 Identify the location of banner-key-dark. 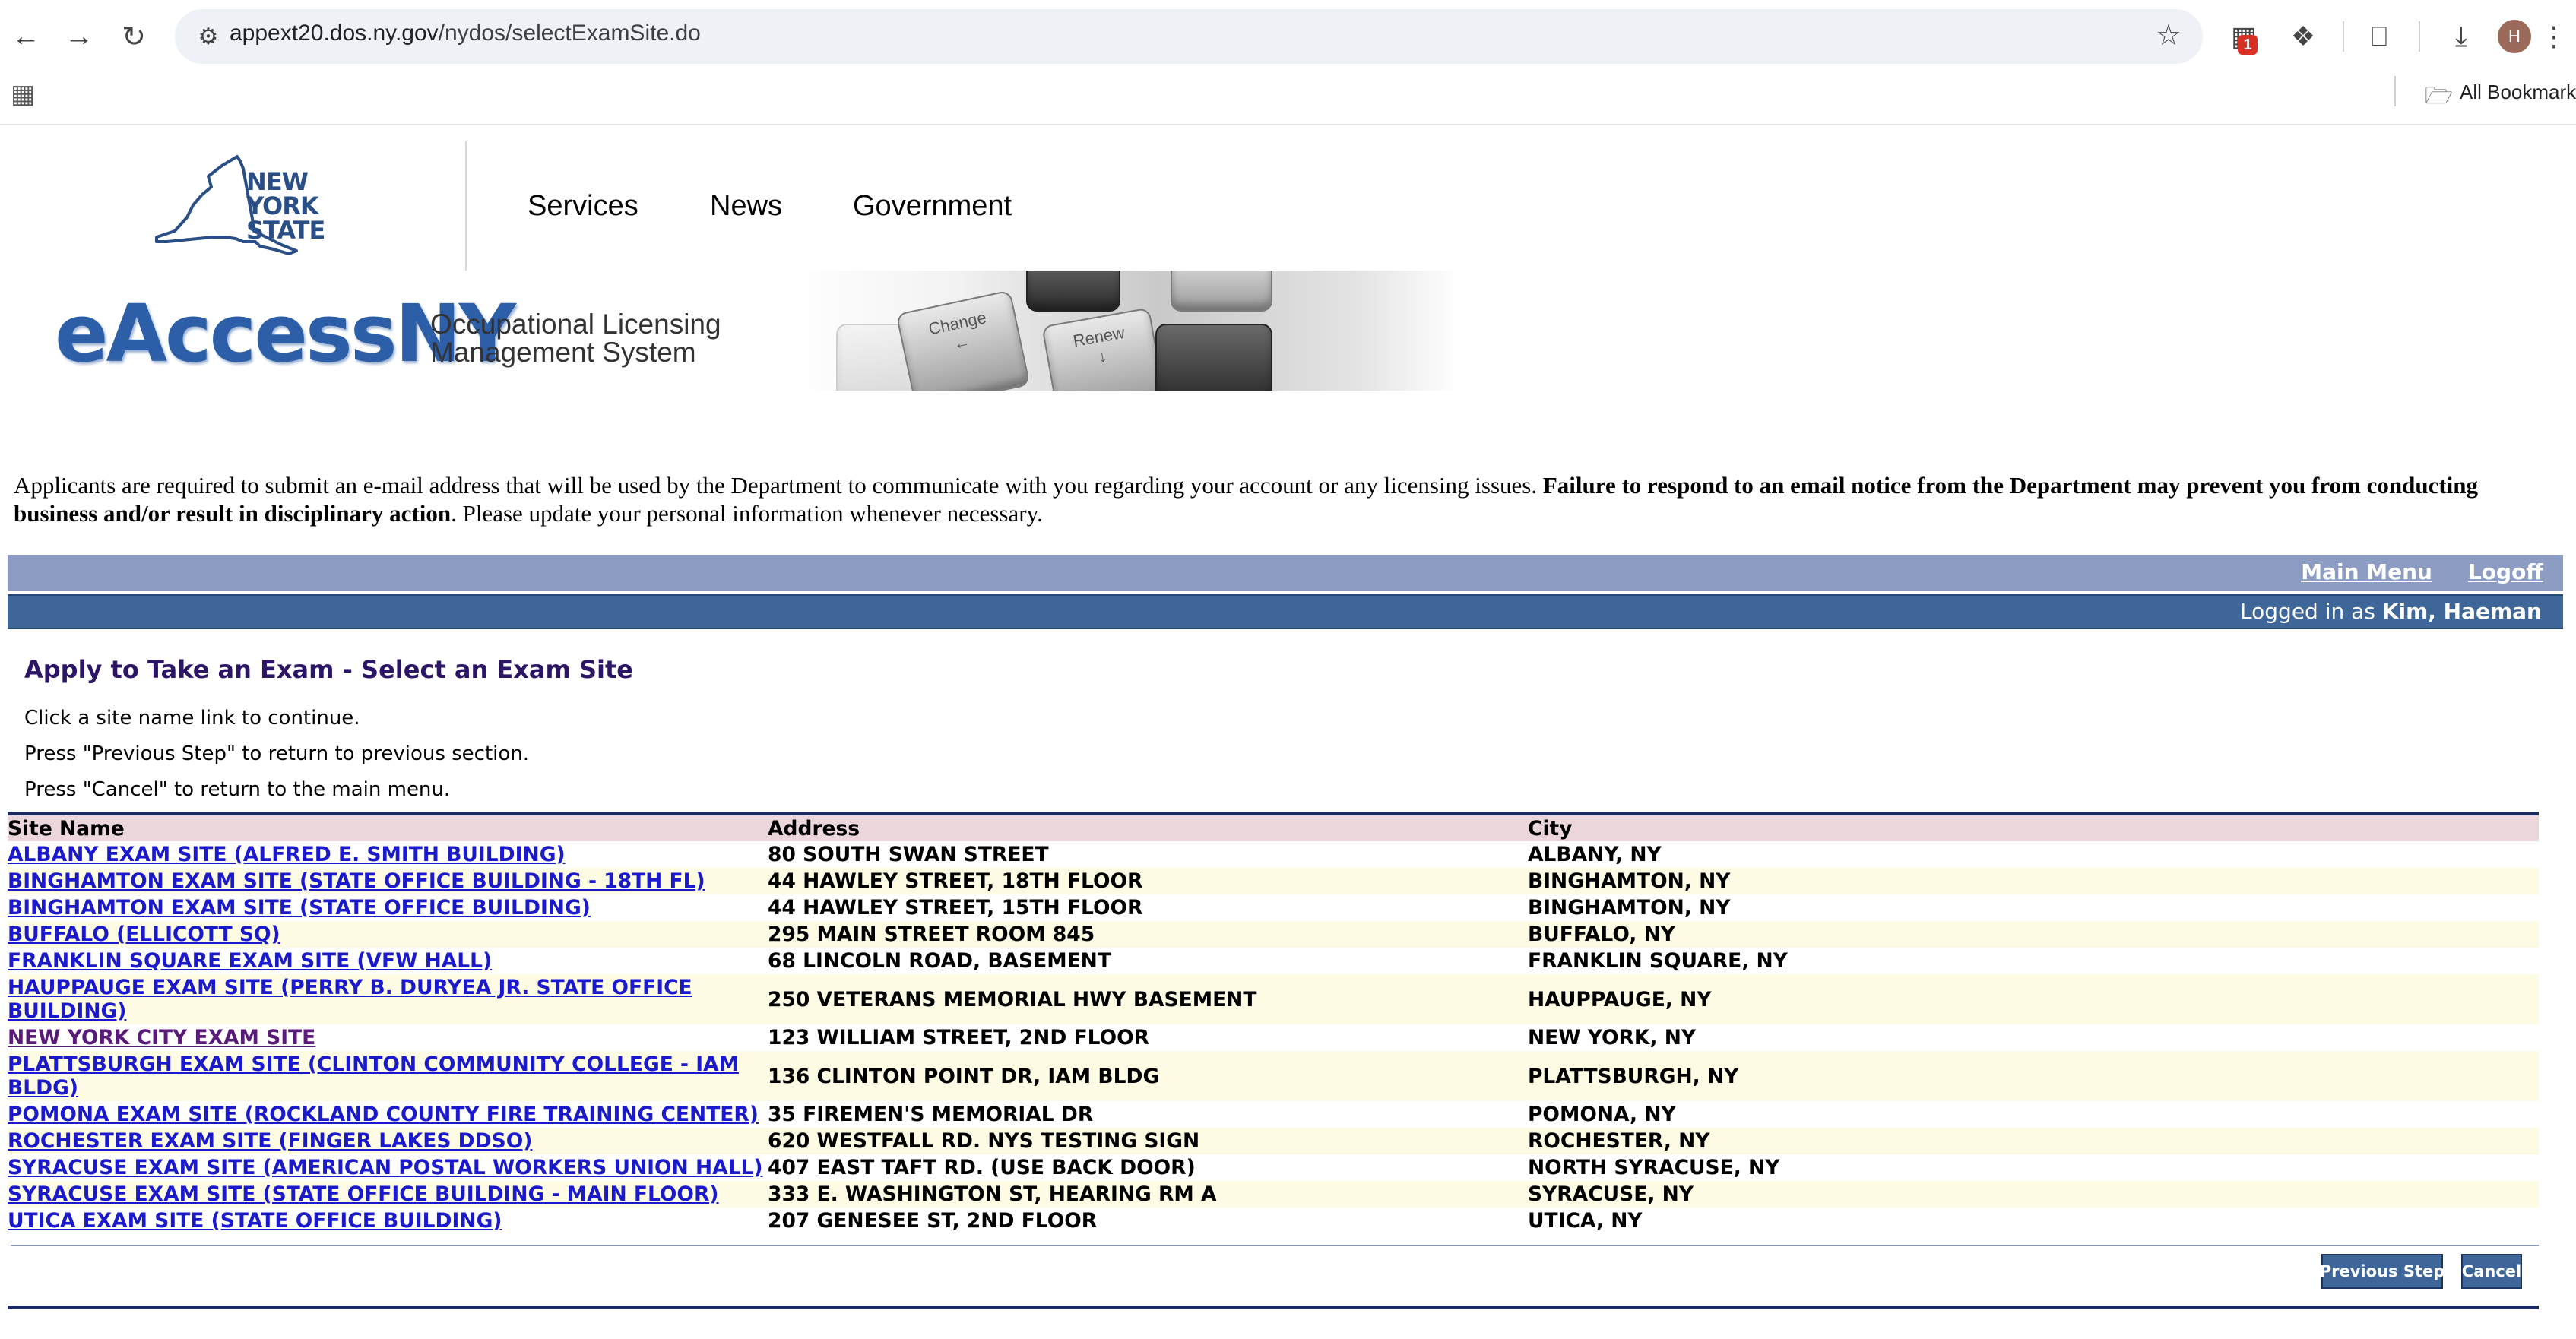
(1073, 291).